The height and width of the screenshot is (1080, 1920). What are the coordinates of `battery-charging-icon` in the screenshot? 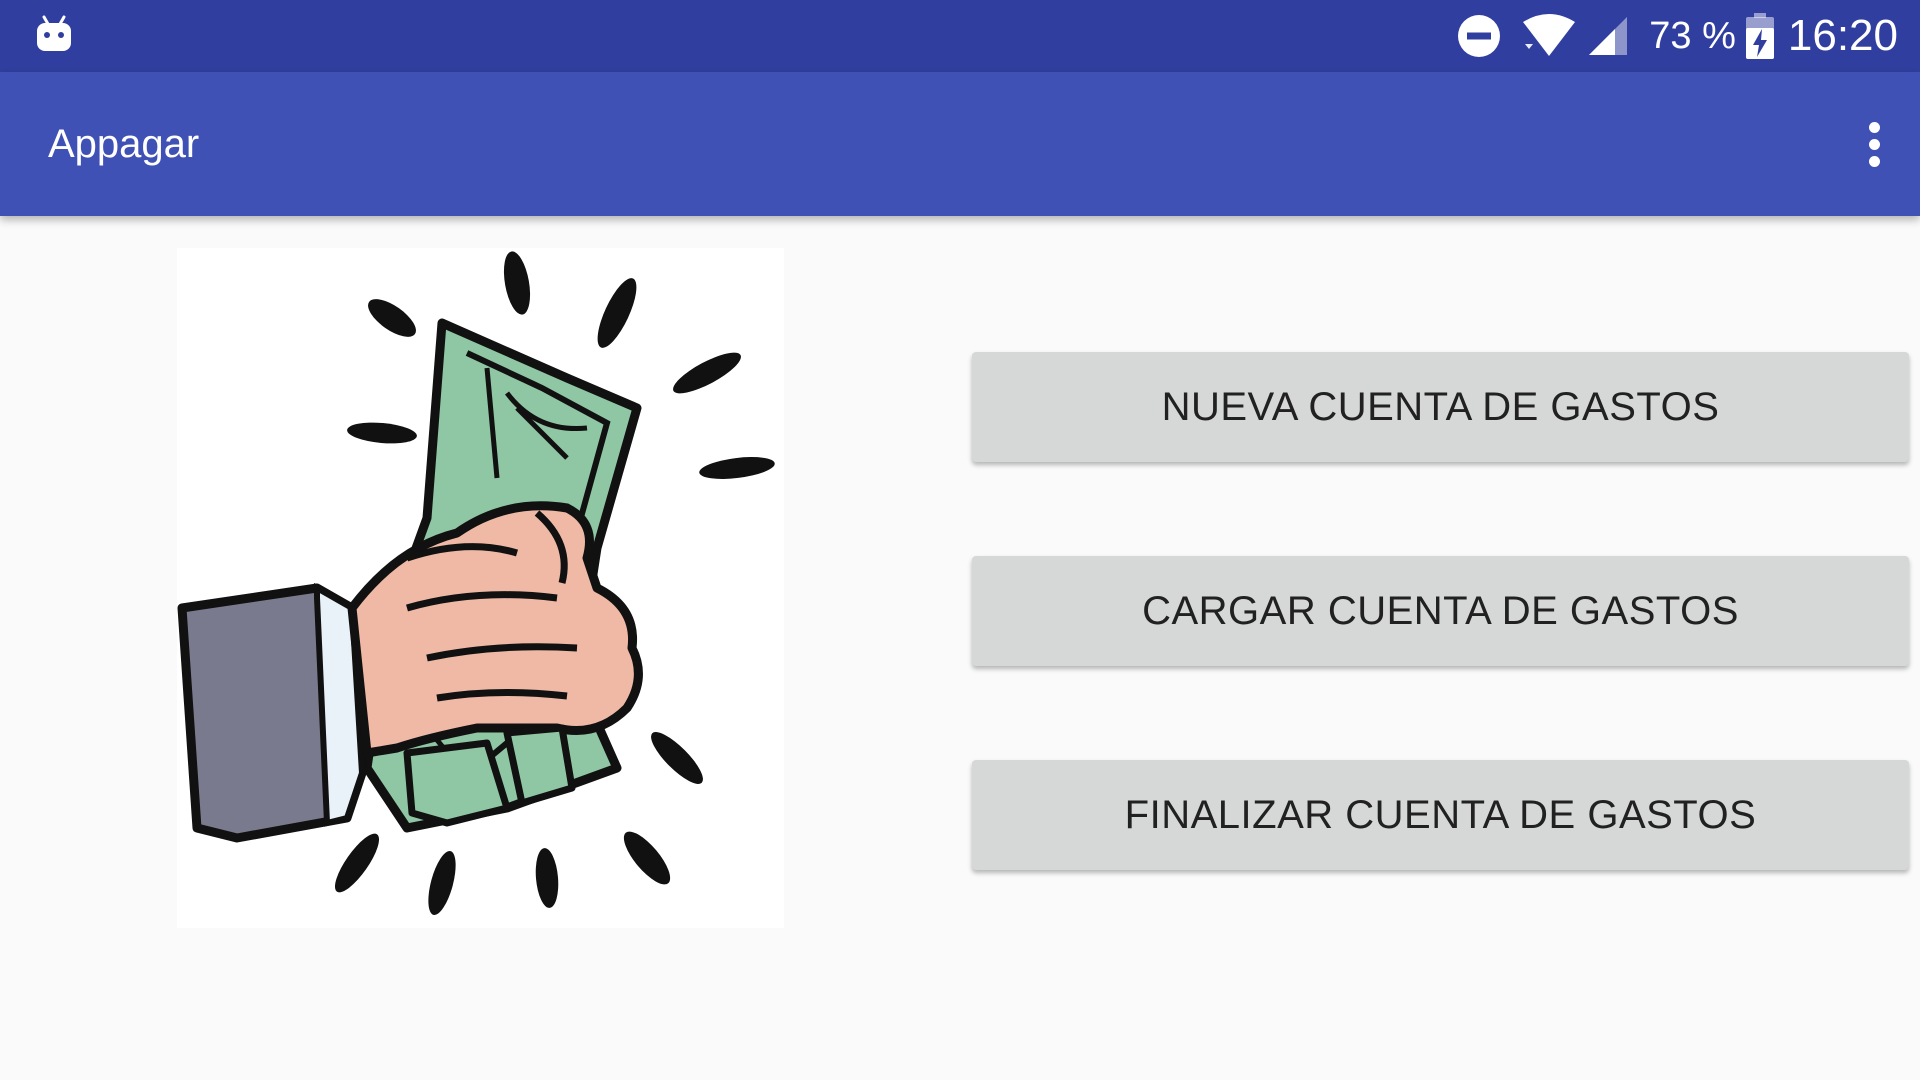 It's located at (1759, 36).